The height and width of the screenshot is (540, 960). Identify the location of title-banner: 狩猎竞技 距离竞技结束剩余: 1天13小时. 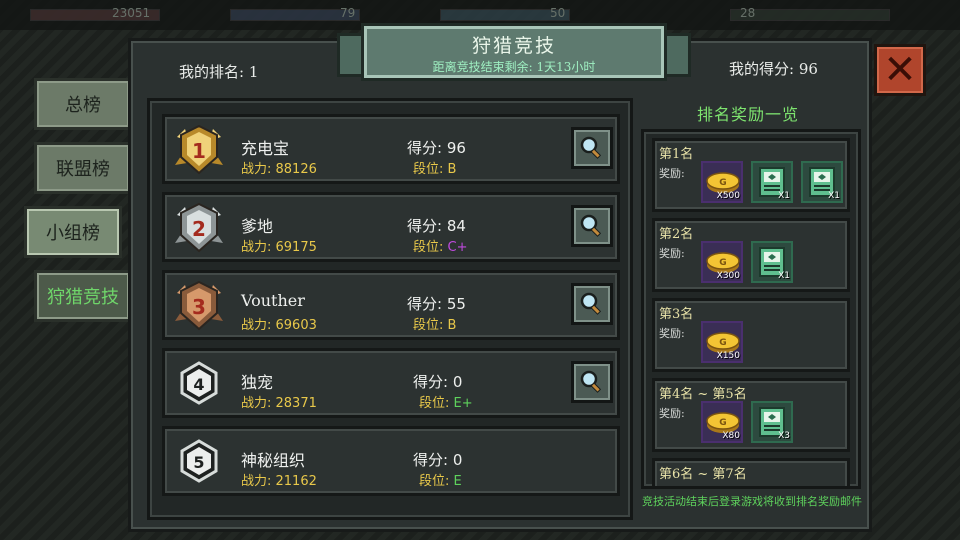
(514, 52).